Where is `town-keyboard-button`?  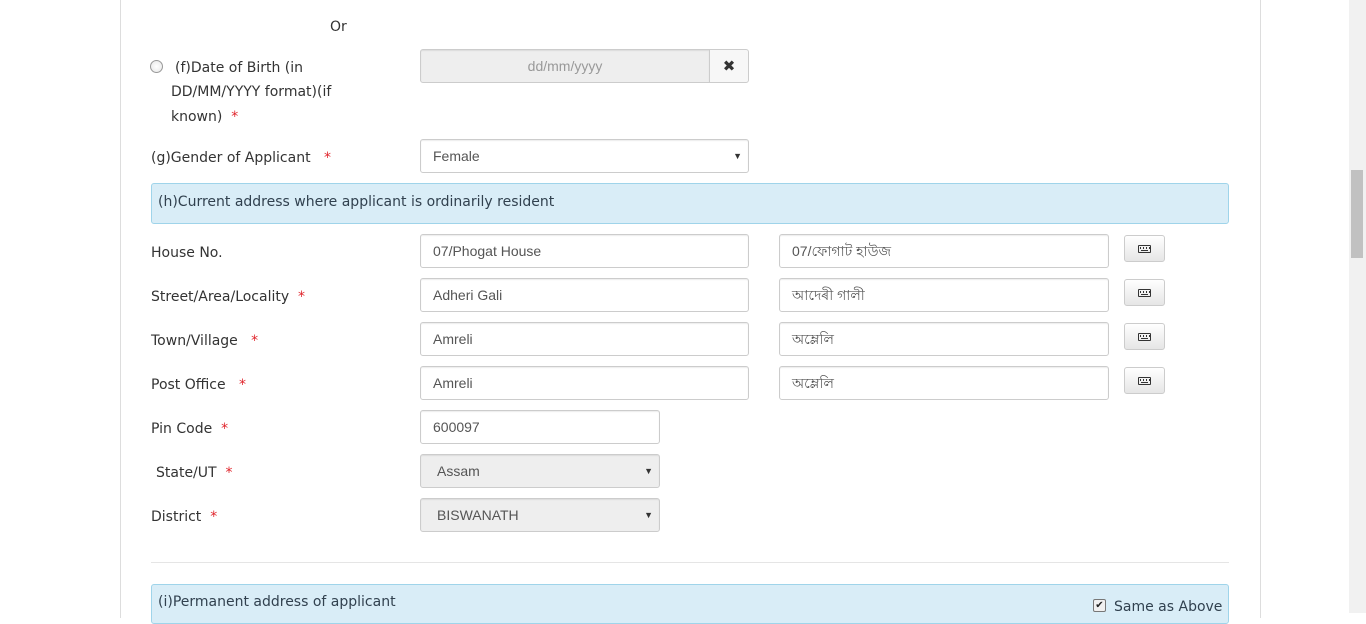
town-keyboard-button is located at coordinates (1144, 336).